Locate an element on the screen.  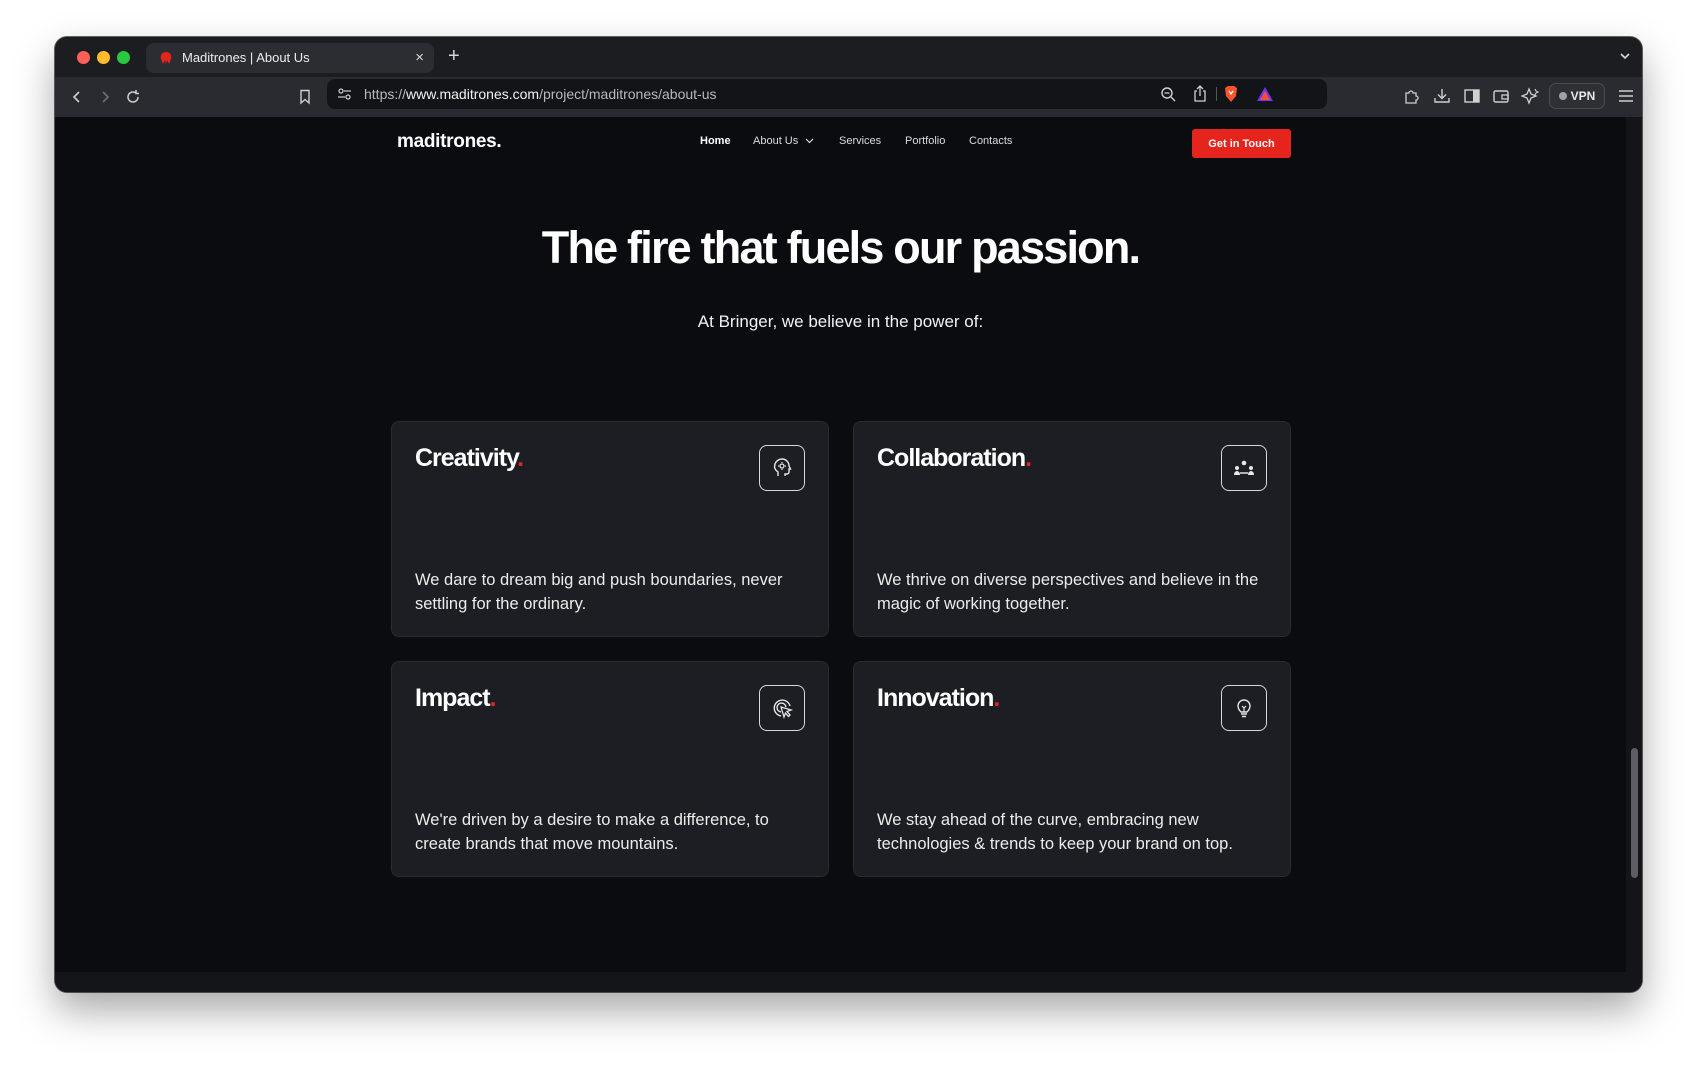
active-tab: Maditrones | About Us × is located at coordinates (290, 58).